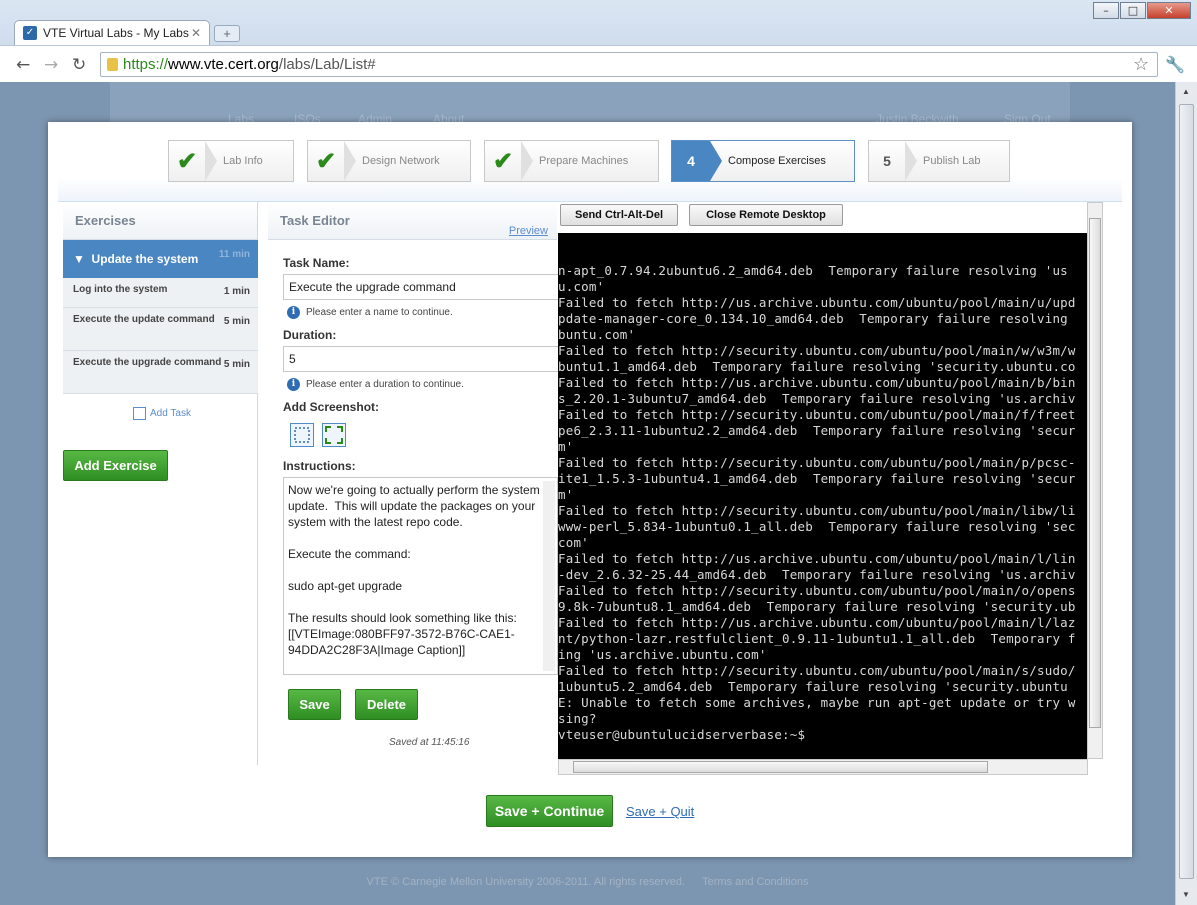  What do you see at coordinates (1141, 64) in the screenshot?
I see `bookmark-star-icon: ☆` at bounding box center [1141, 64].